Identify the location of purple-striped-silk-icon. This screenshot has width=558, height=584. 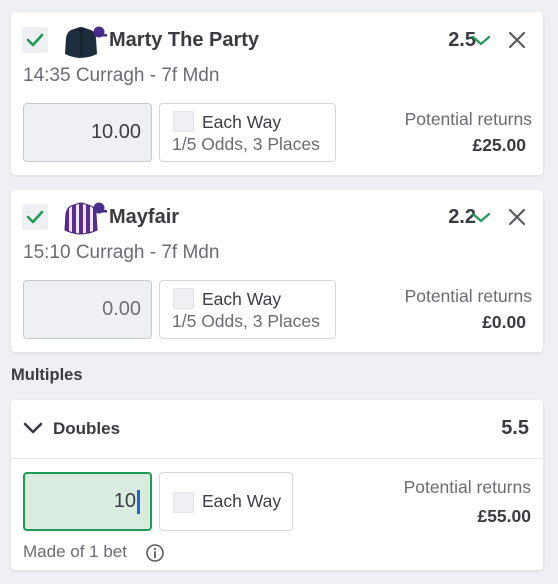
(85, 218).